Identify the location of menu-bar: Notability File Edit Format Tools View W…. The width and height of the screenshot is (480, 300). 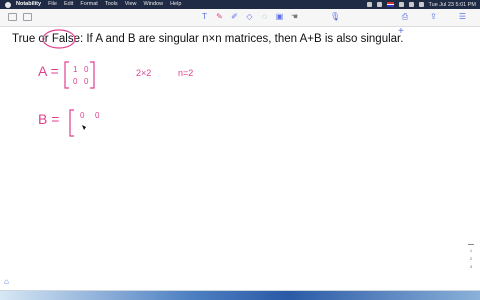
(240, 4).